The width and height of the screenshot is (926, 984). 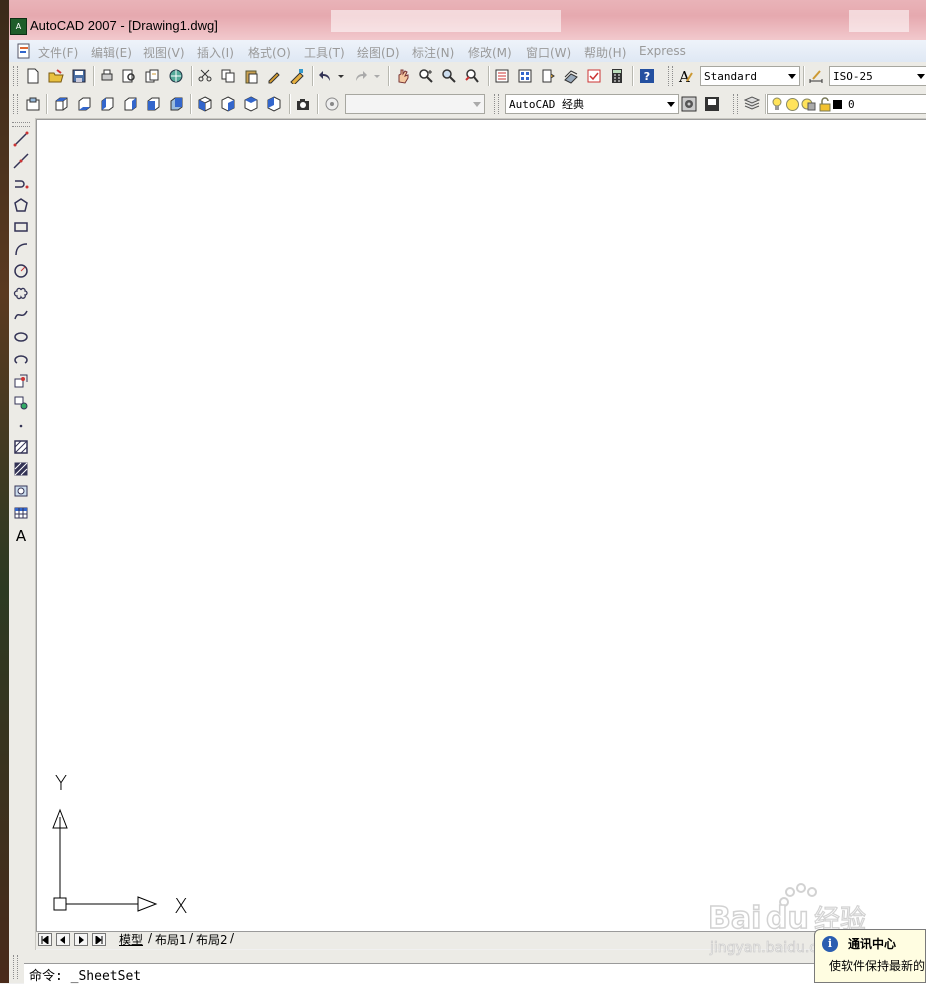 What do you see at coordinates (205, 76) in the screenshot?
I see `cut-icon` at bounding box center [205, 76].